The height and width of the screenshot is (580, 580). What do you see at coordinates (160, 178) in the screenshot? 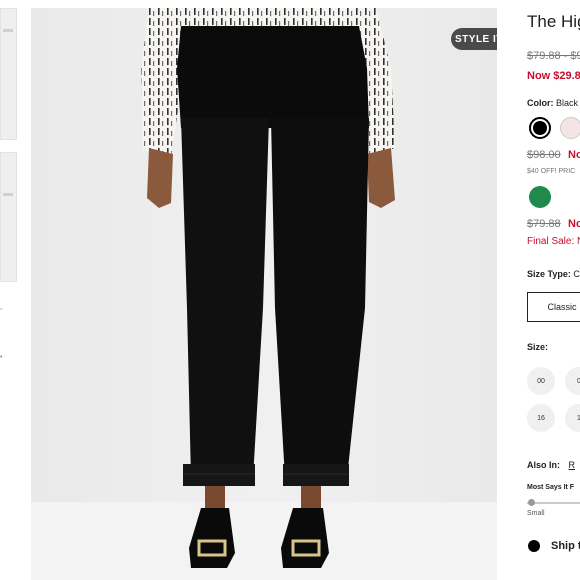
I see `left-hand` at bounding box center [160, 178].